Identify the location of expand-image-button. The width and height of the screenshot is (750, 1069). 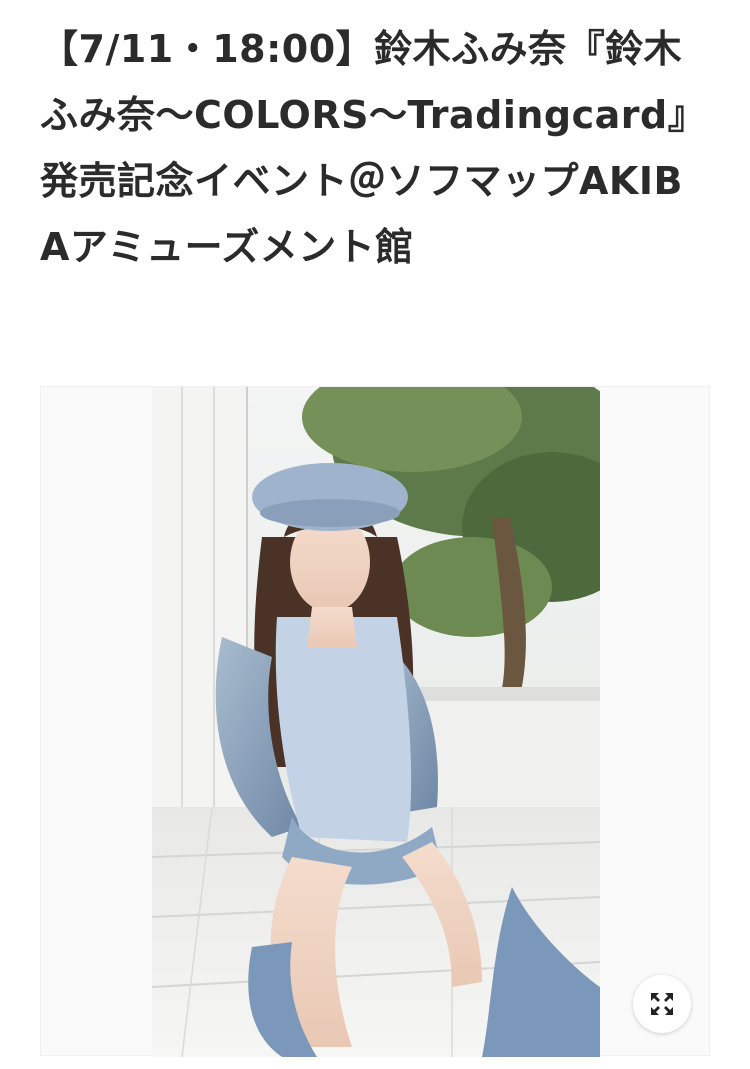
(662, 1004).